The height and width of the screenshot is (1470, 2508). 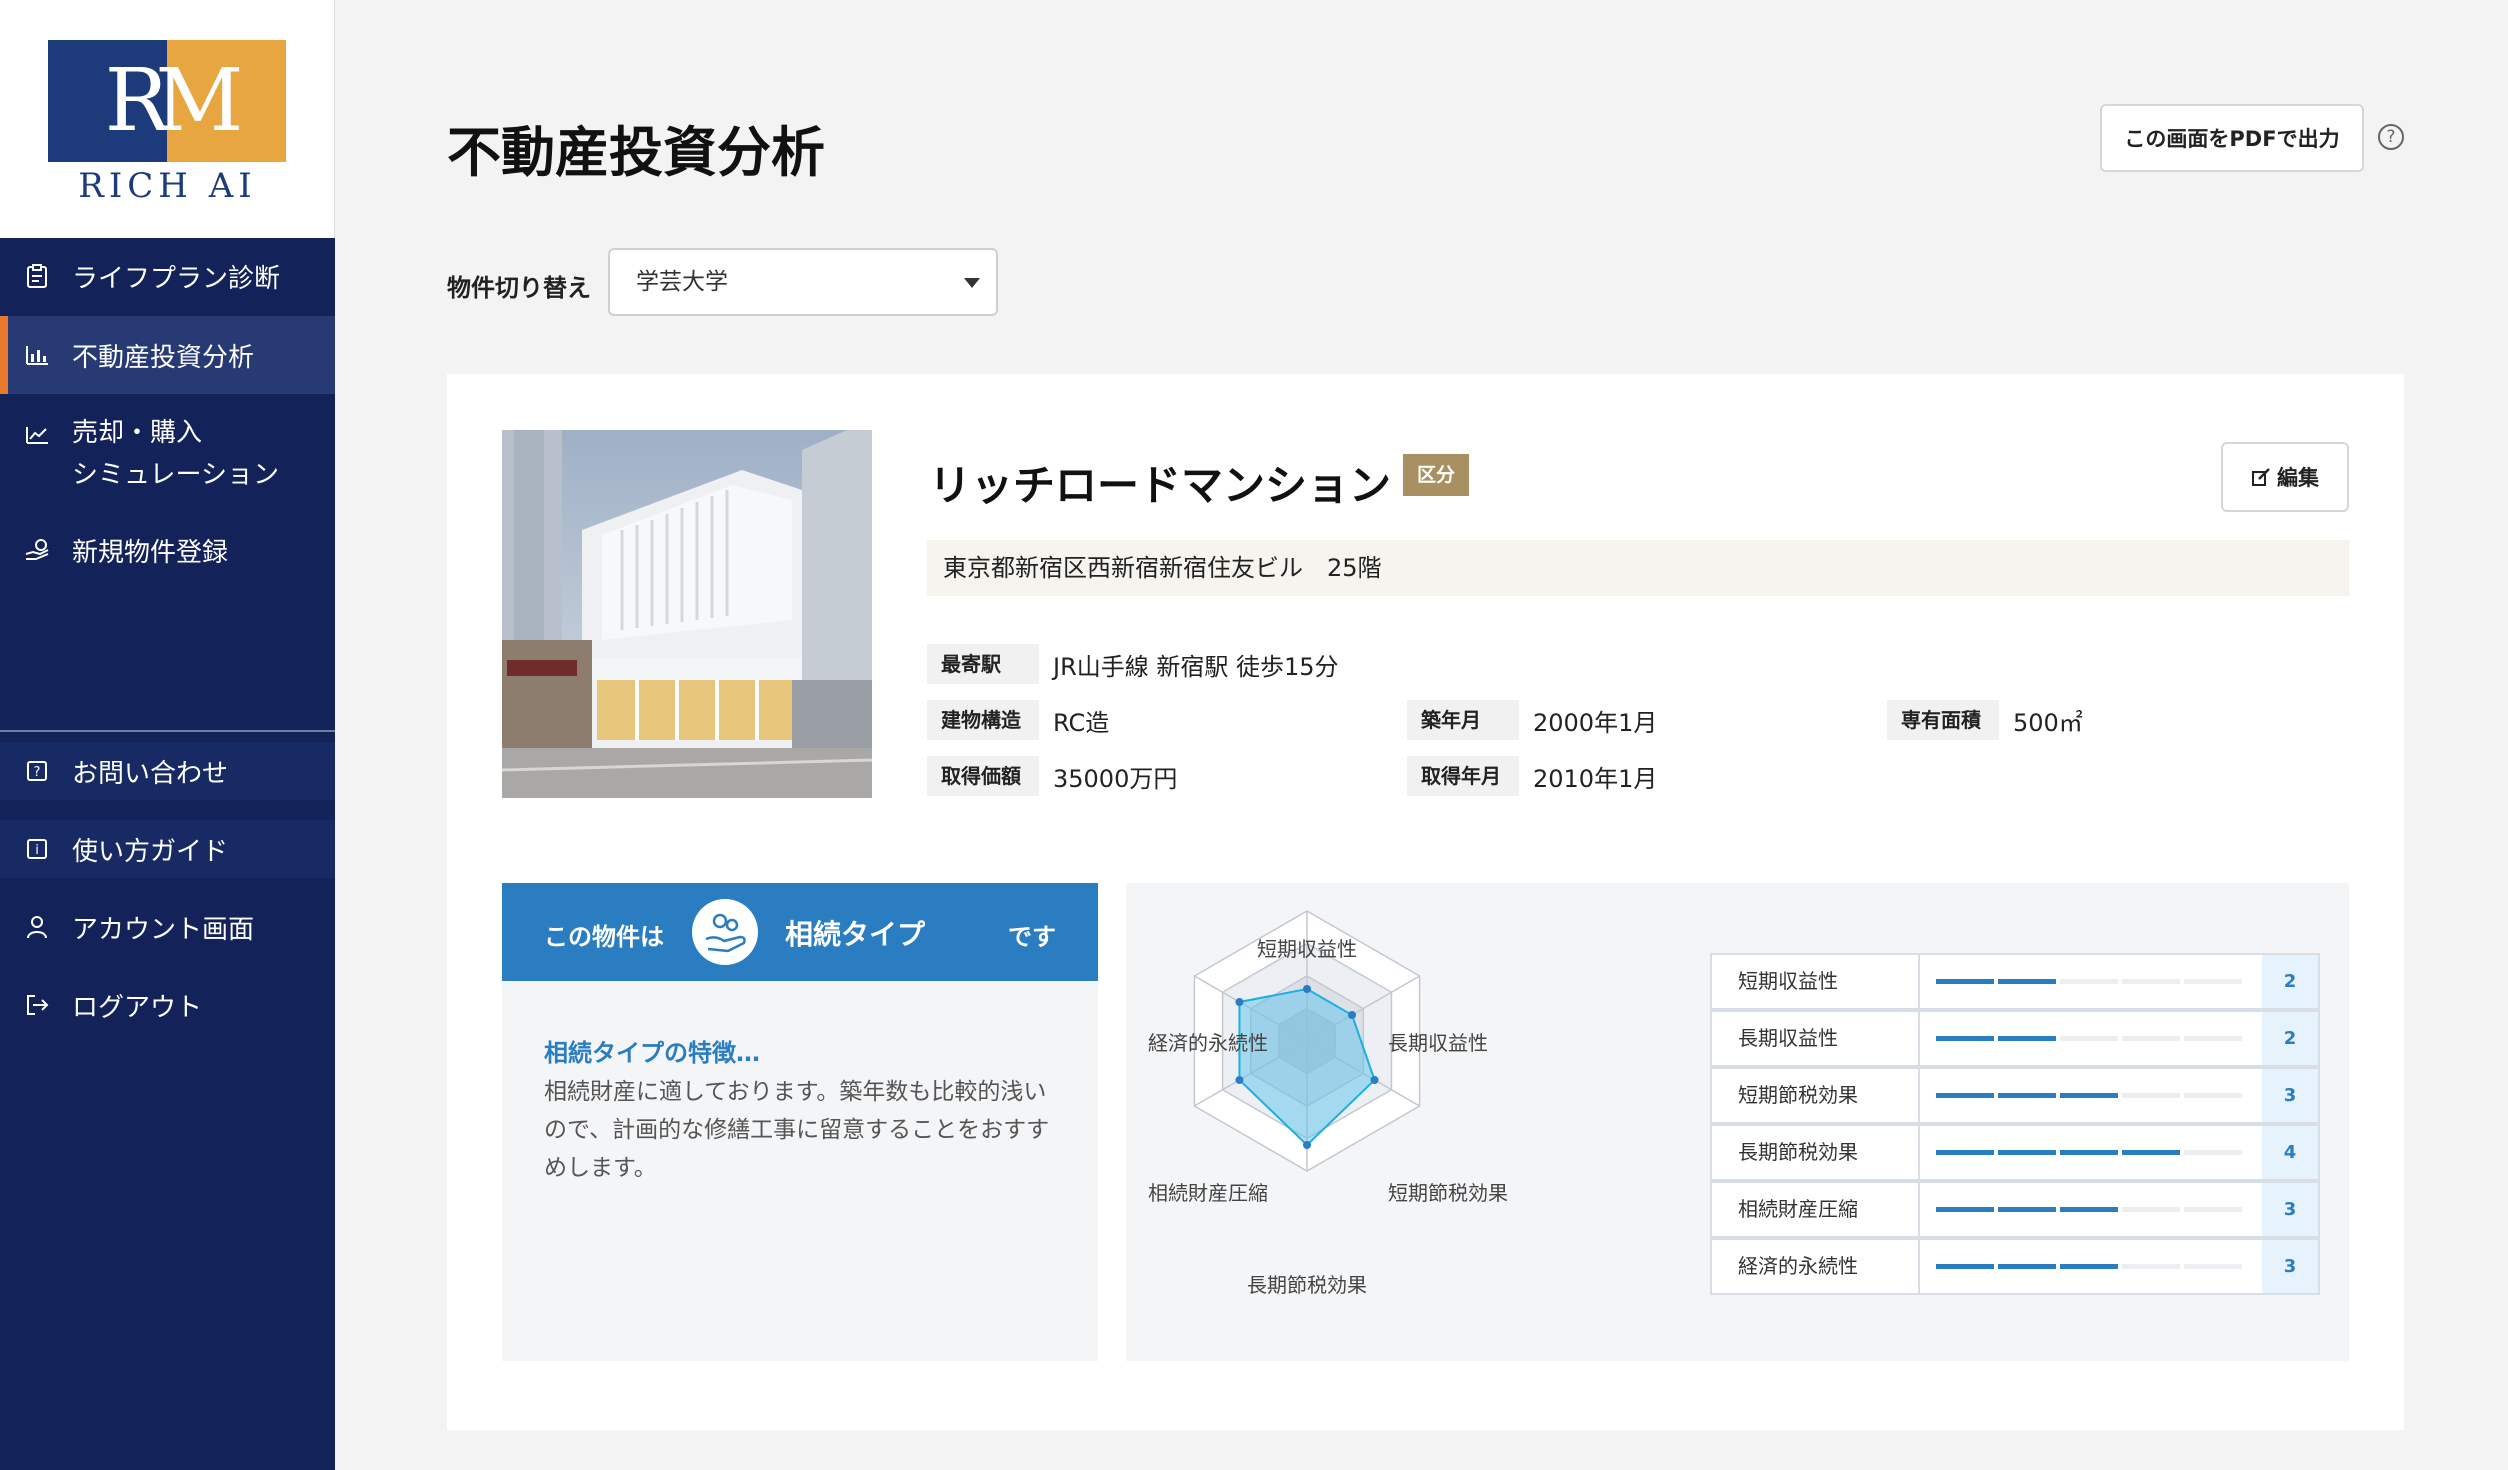 I want to click on sidebar-item-guide: i 使い方ガイド, so click(x=167, y=849).